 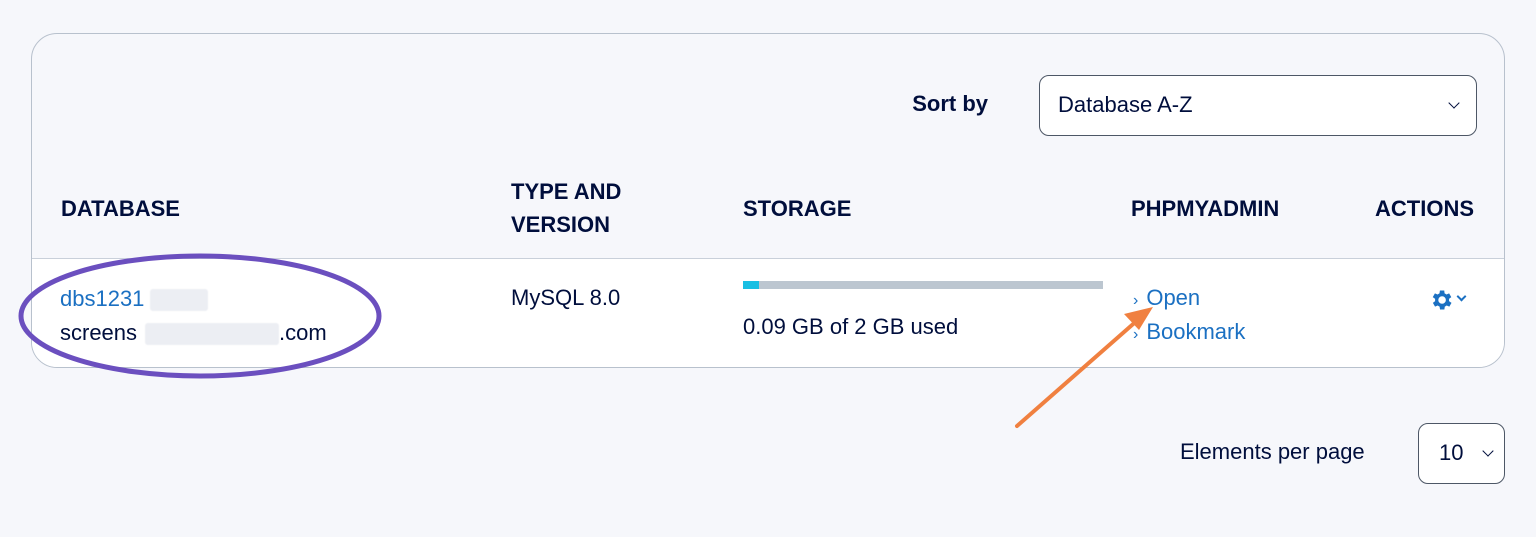 What do you see at coordinates (303, 332) in the screenshot?
I see `database-host-suffix: .com` at bounding box center [303, 332].